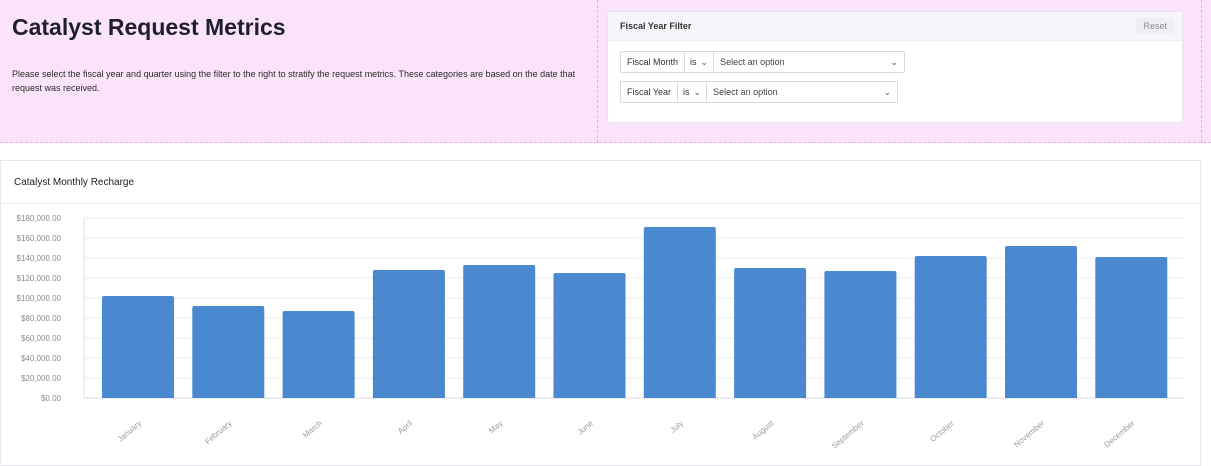 The width and height of the screenshot is (1211, 466). I want to click on bar-march, so click(318, 354).